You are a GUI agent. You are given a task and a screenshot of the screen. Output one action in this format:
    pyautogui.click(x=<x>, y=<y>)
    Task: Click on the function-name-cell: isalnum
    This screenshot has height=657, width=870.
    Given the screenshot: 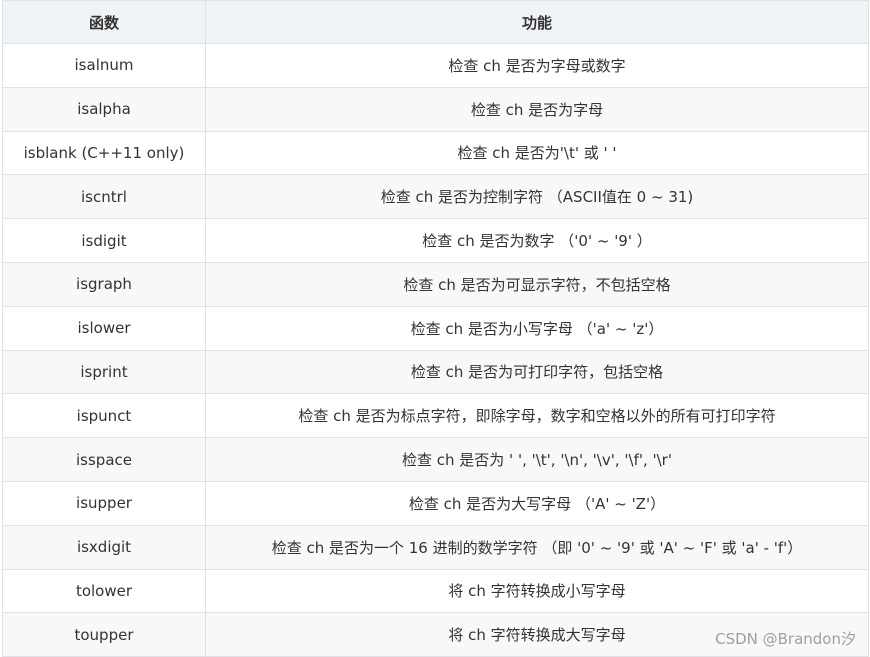 What is the action you would take?
    pyautogui.click(x=104, y=65)
    